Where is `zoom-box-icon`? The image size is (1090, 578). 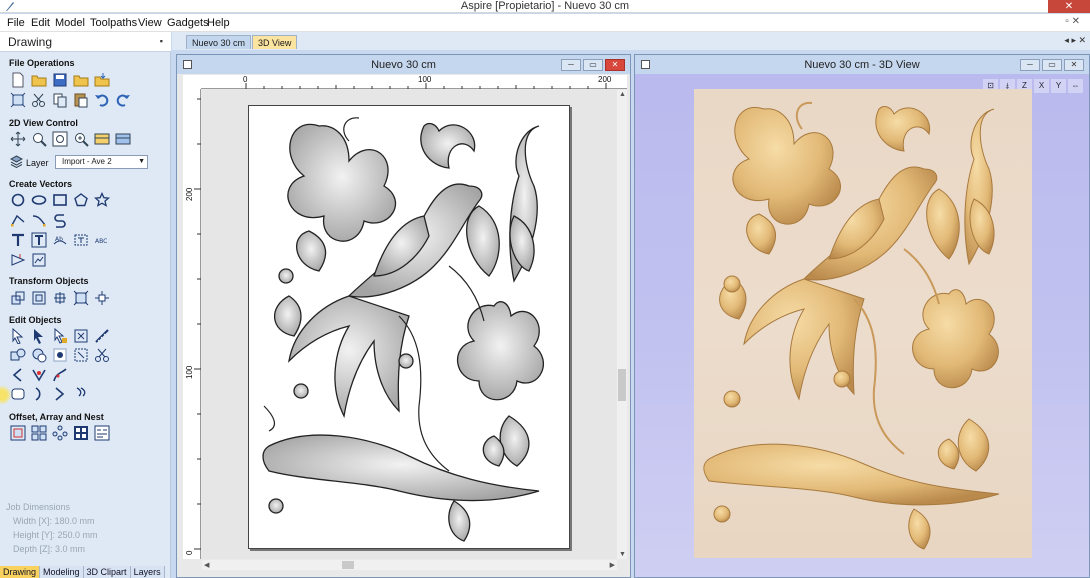 zoom-box-icon is located at coordinates (39, 139).